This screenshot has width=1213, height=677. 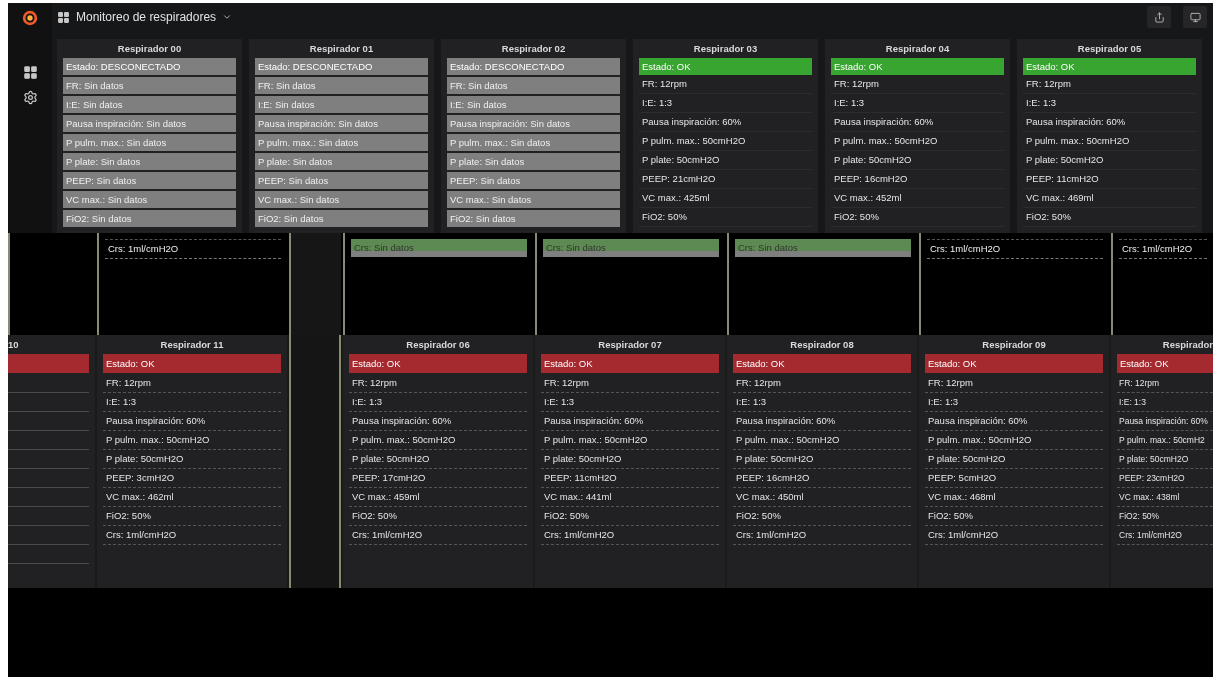 What do you see at coordinates (917, 198) in the screenshot?
I see `metric-row: VC max.: 452ml` at bounding box center [917, 198].